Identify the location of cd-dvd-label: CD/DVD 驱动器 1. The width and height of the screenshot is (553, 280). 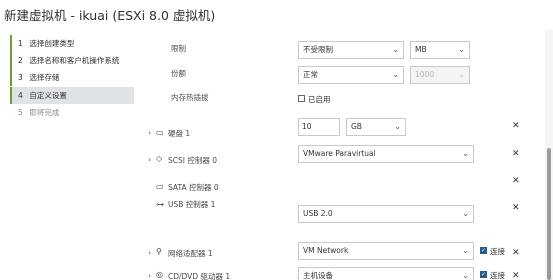
(199, 276).